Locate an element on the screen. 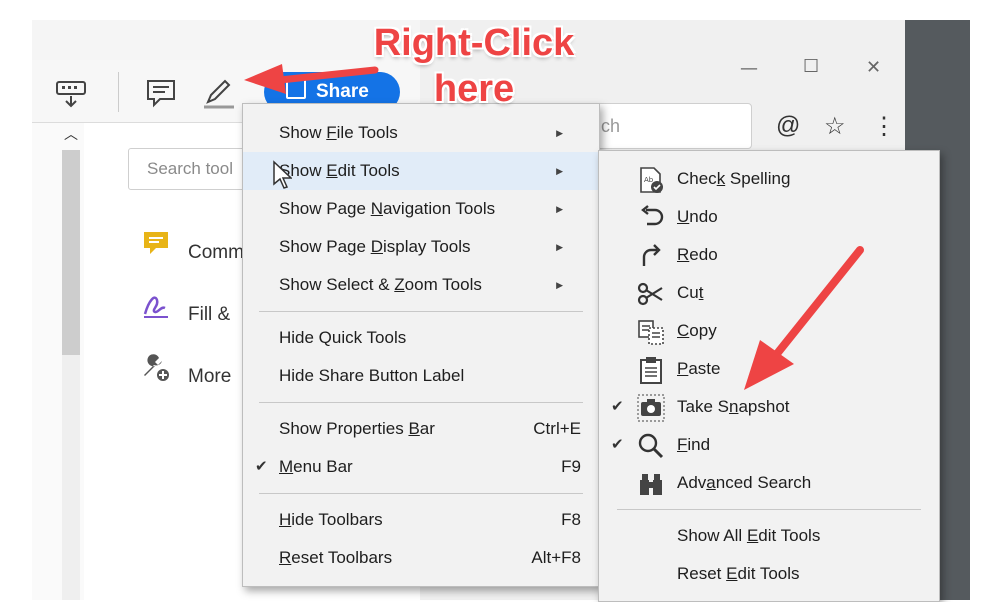 The height and width of the screenshot is (602, 1000). shortcut-label: Ctrl+E is located at coordinates (557, 428).